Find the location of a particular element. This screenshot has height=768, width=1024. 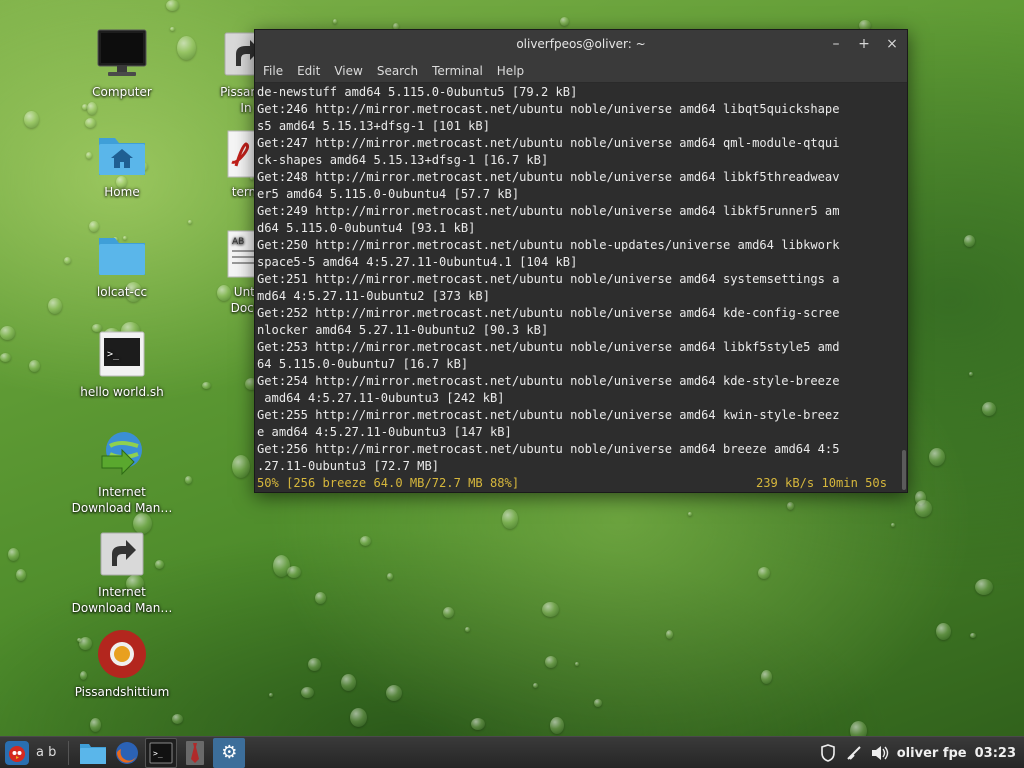

progress-speed-eta: 239 kB/s 10min 50s is located at coordinates (821, 483).